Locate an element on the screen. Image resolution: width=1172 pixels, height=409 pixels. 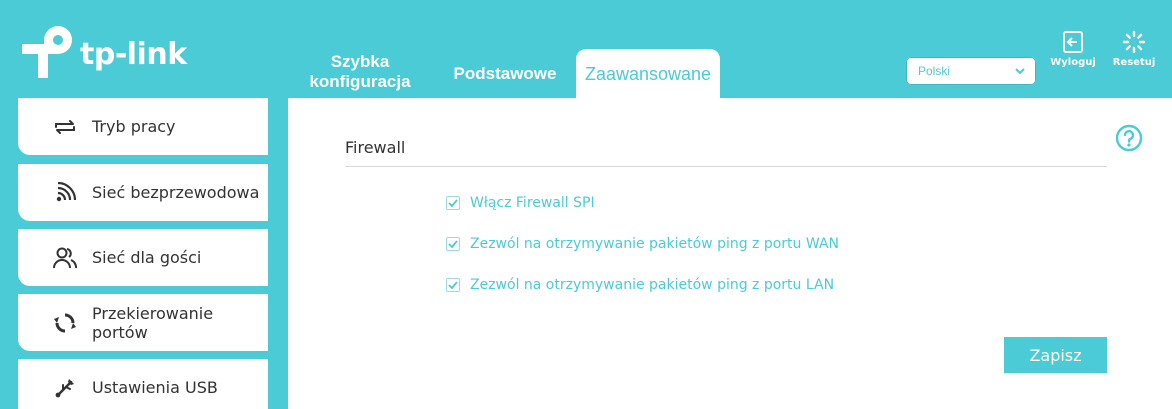
reset-button: Resetuj is located at coordinates (1134, 49).